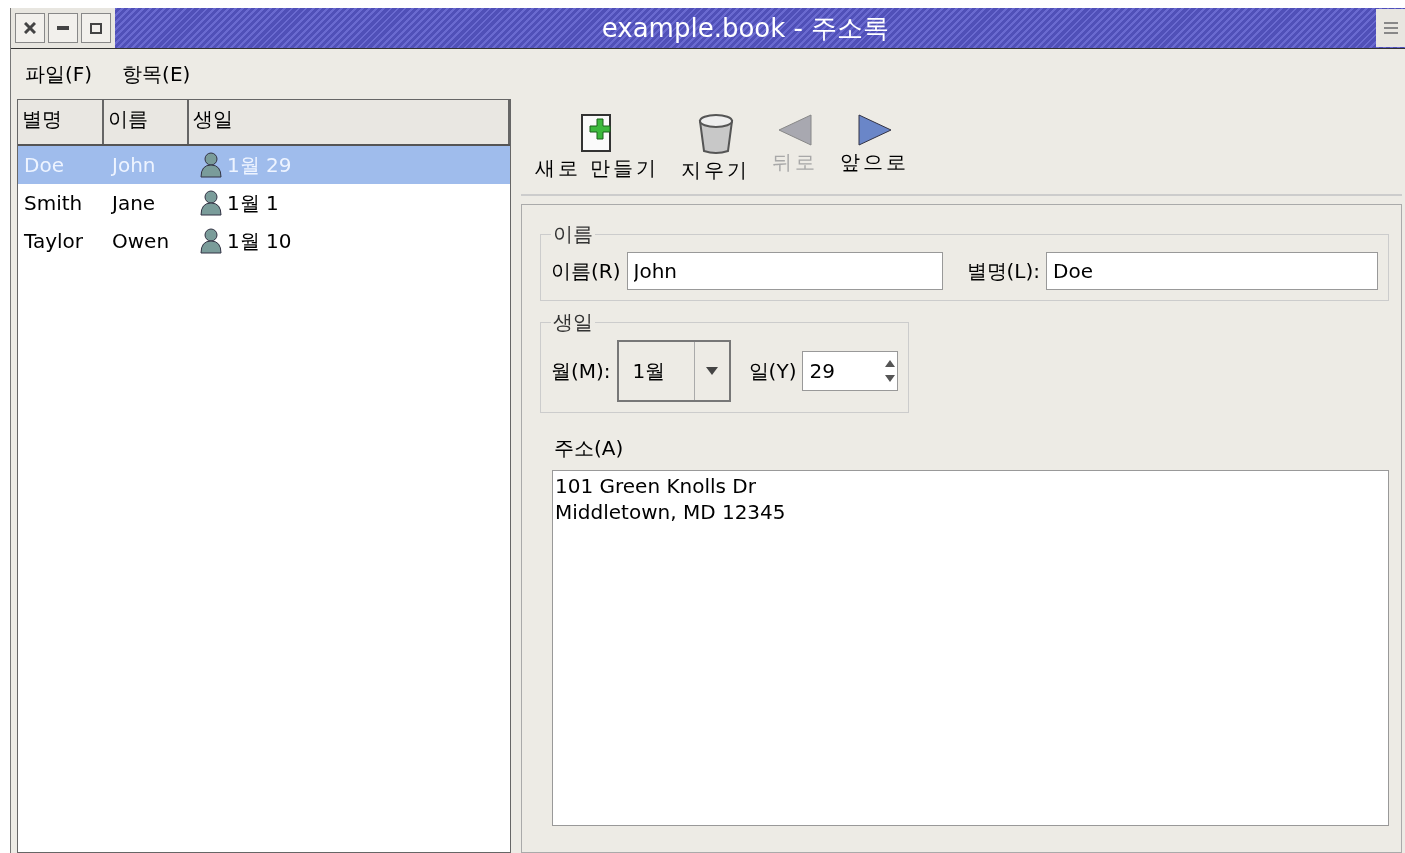 This screenshot has height=853, width=1405. Describe the element at coordinates (44, 165) in the screenshot. I see `table-cell-text: Doe` at that location.